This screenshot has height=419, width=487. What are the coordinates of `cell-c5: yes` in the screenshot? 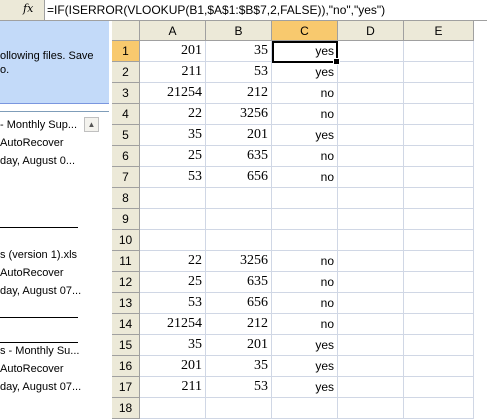 It's located at (305, 135).